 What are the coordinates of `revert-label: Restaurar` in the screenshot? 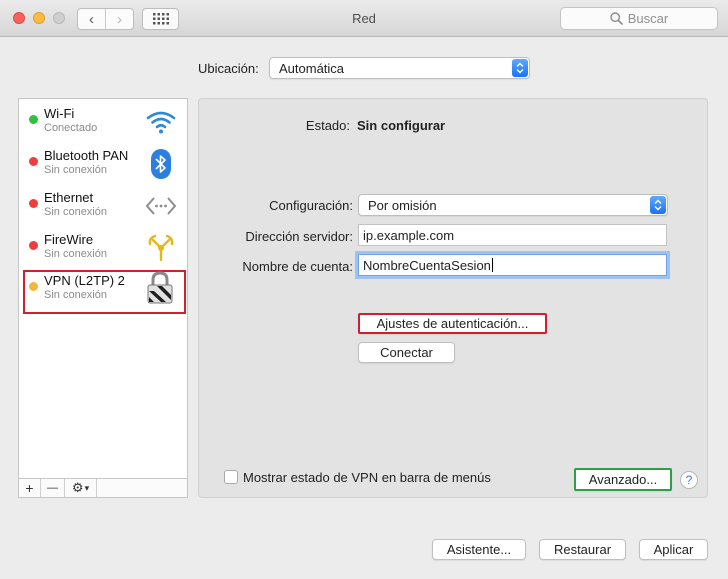 It's located at (582, 549).